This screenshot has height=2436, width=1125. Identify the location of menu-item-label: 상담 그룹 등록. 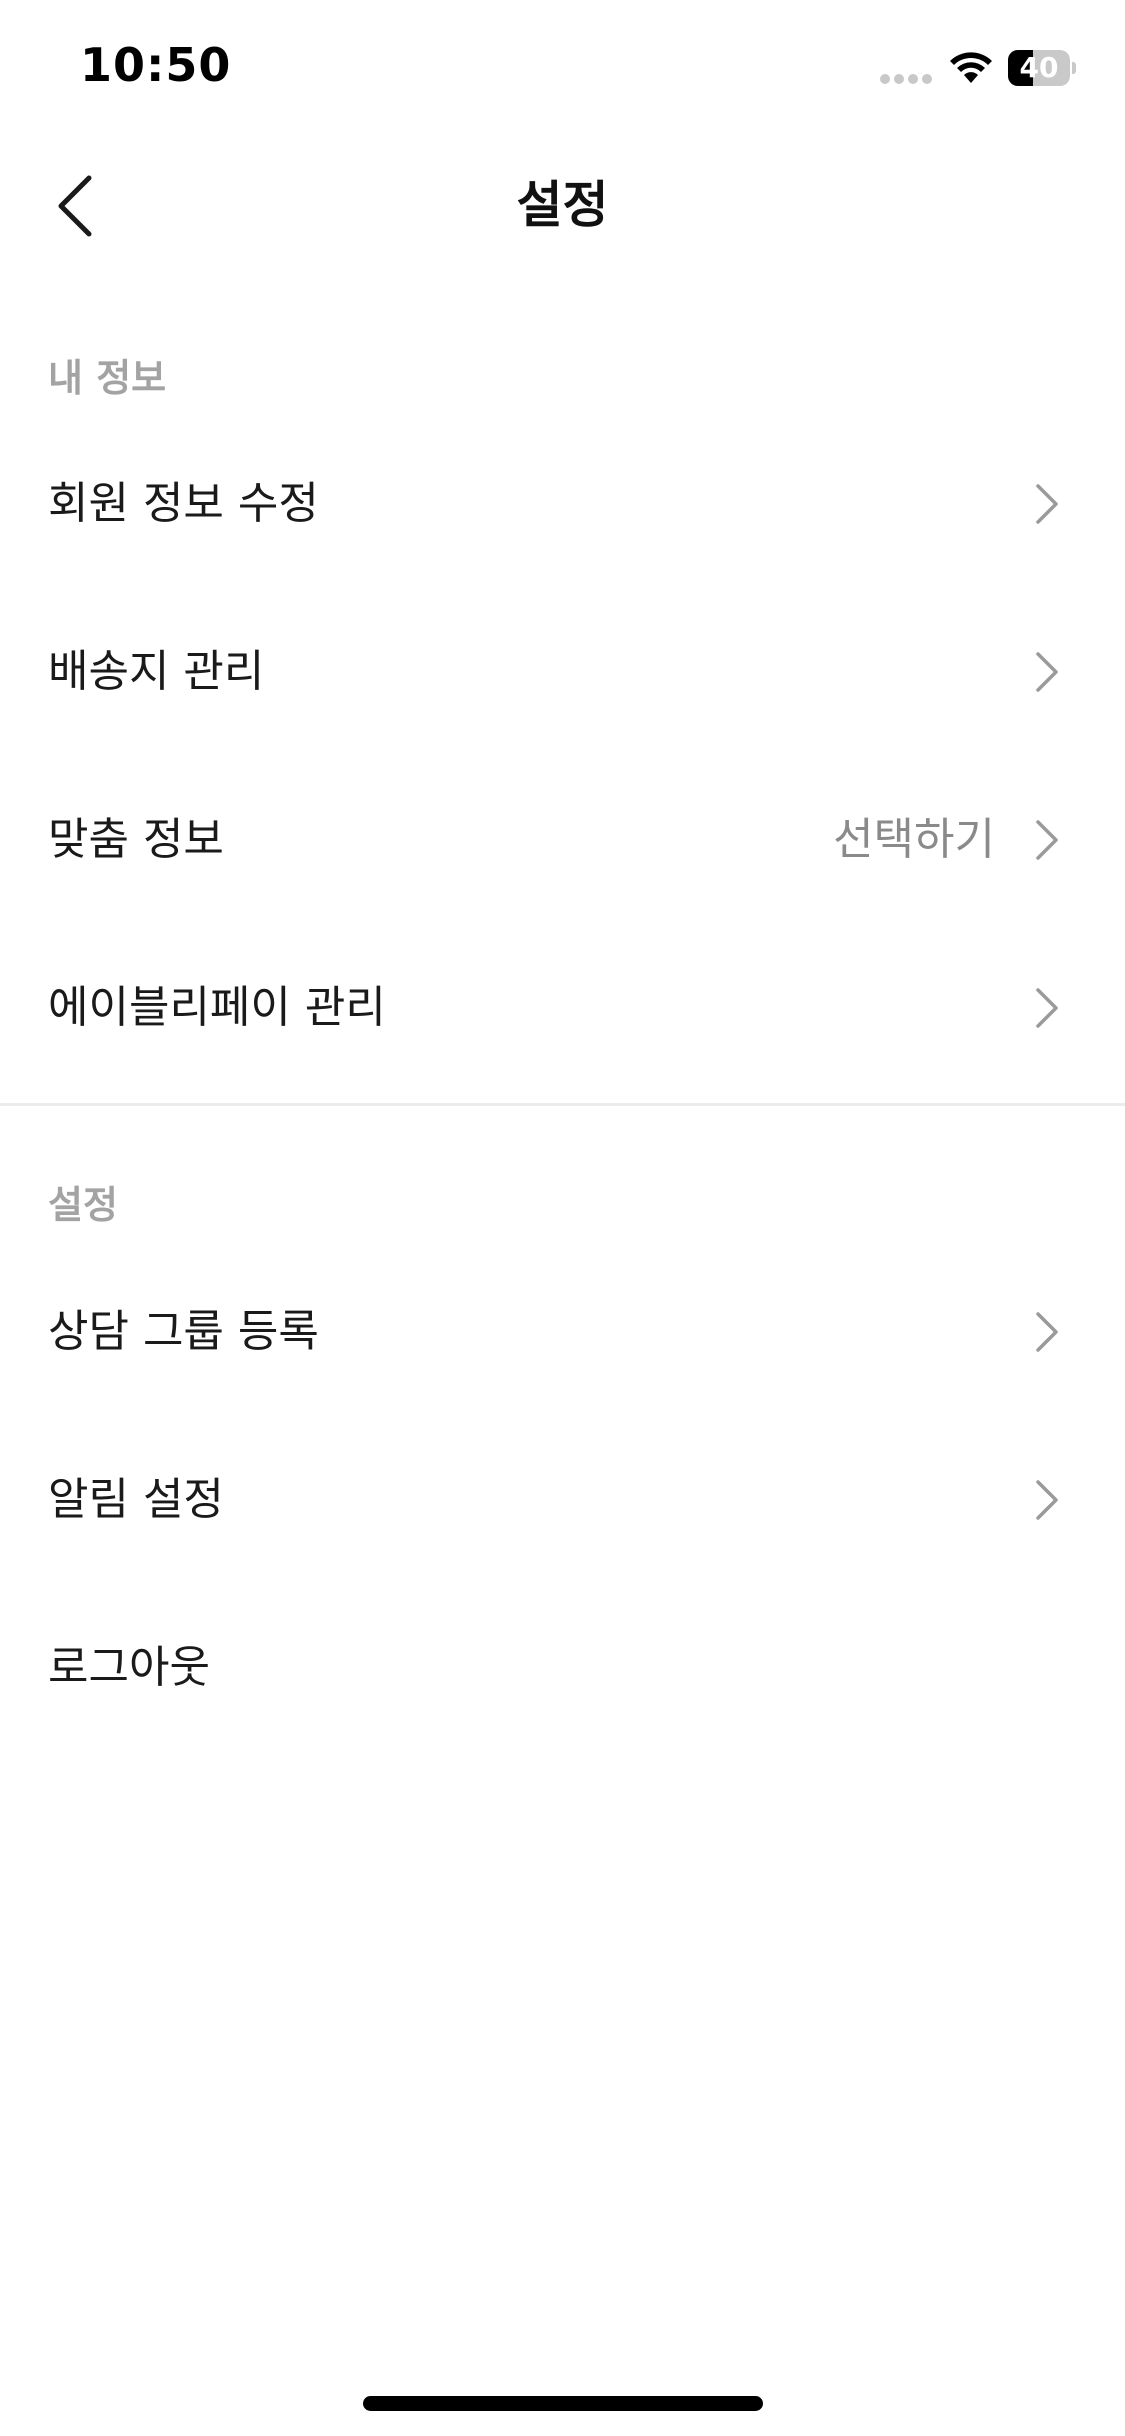
(183, 1331).